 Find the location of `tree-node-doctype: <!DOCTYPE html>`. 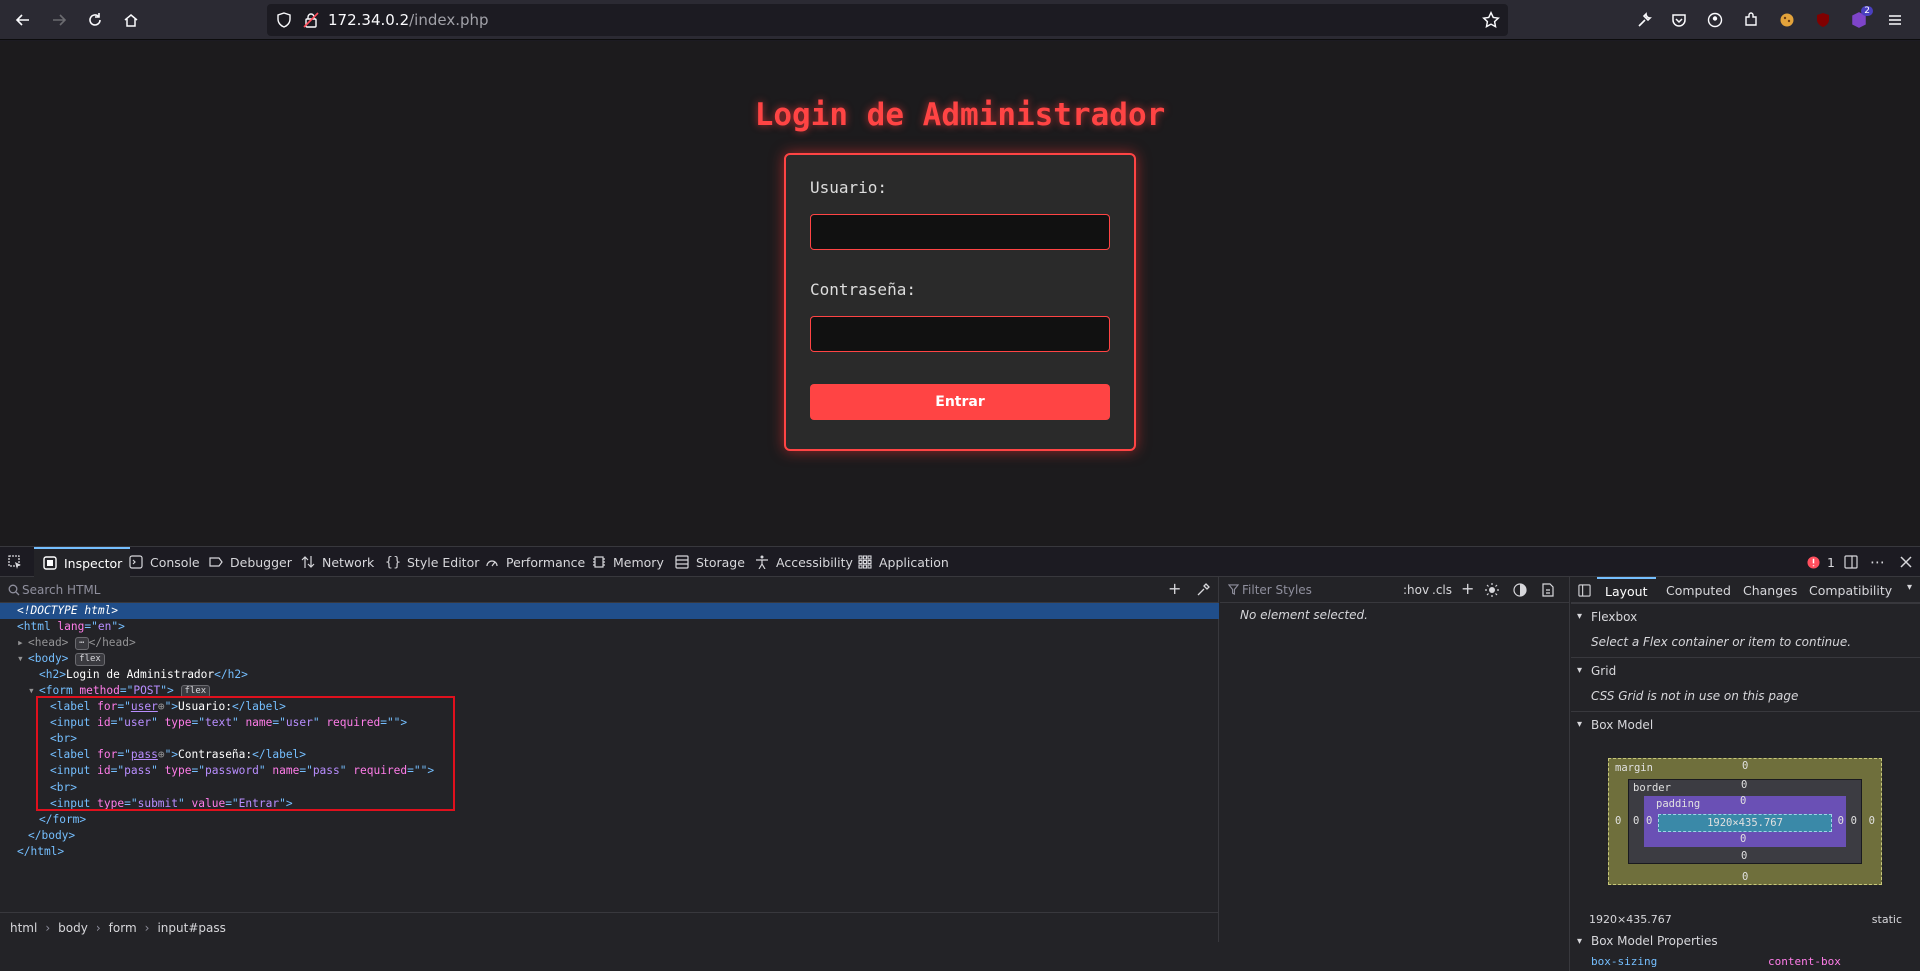

tree-node-doctype: <!DOCTYPE html> is located at coordinates (609, 611).